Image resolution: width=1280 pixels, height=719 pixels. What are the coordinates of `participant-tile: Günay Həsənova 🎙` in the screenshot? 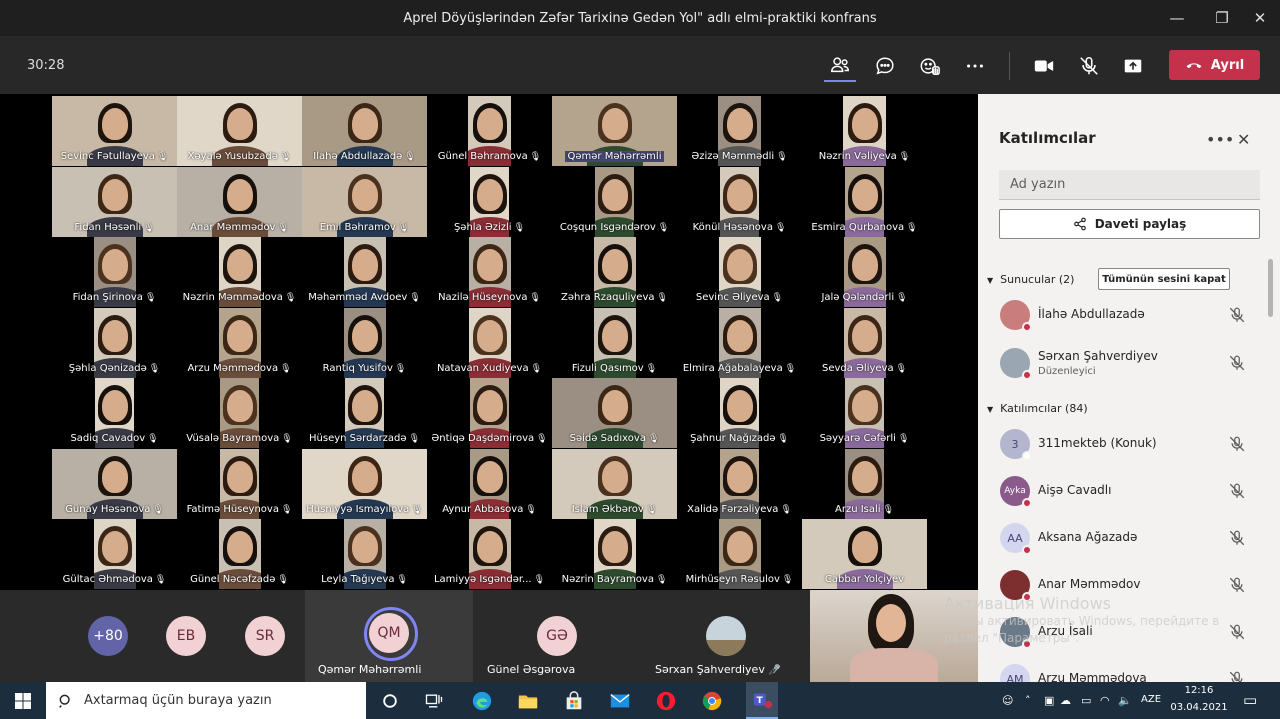 It's located at (114, 483).